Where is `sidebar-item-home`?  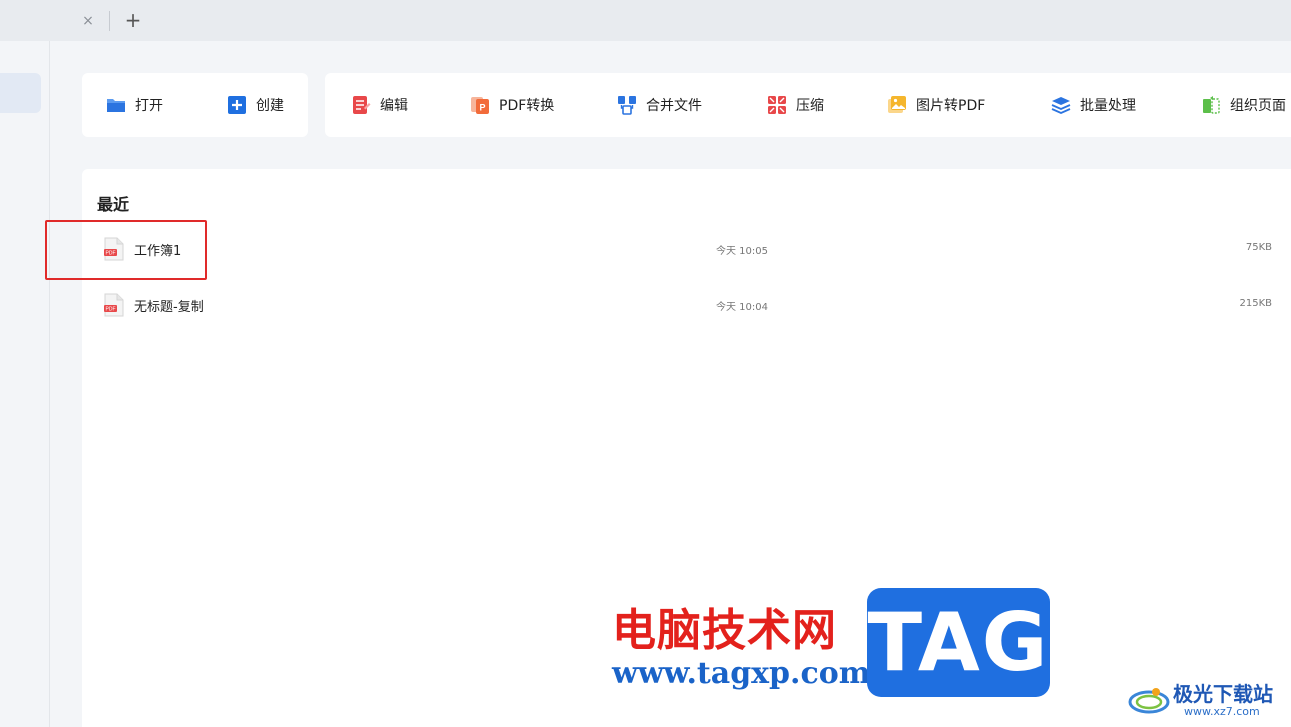 sidebar-item-home is located at coordinates (20, 93).